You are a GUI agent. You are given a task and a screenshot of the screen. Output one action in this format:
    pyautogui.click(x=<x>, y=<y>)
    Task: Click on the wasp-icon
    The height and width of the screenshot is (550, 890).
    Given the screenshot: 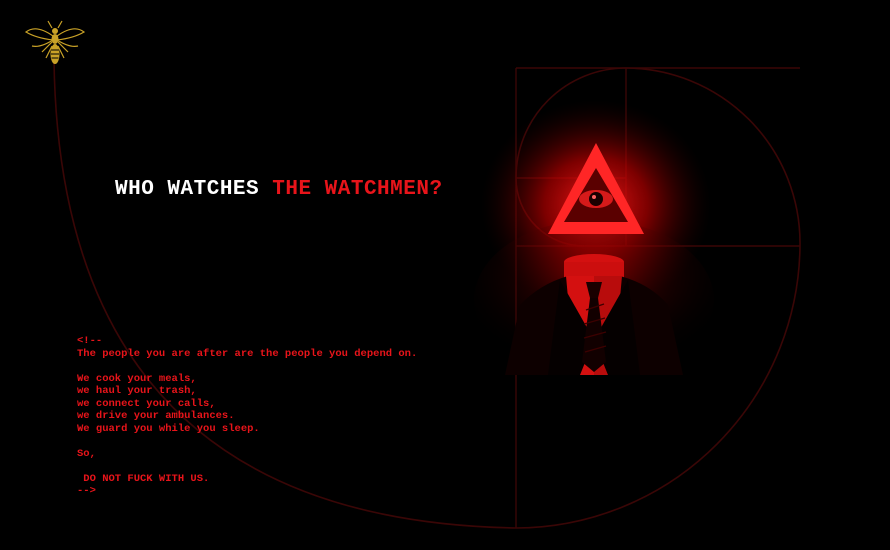 What is the action you would take?
    pyautogui.click(x=55, y=42)
    